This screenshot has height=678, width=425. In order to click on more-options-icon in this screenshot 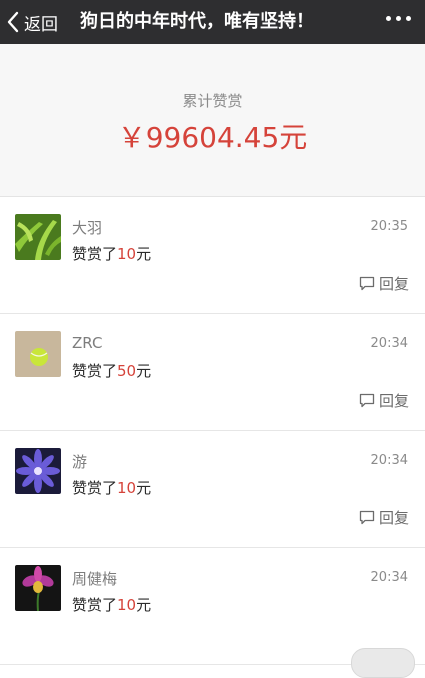, I will do `click(398, 18)`.